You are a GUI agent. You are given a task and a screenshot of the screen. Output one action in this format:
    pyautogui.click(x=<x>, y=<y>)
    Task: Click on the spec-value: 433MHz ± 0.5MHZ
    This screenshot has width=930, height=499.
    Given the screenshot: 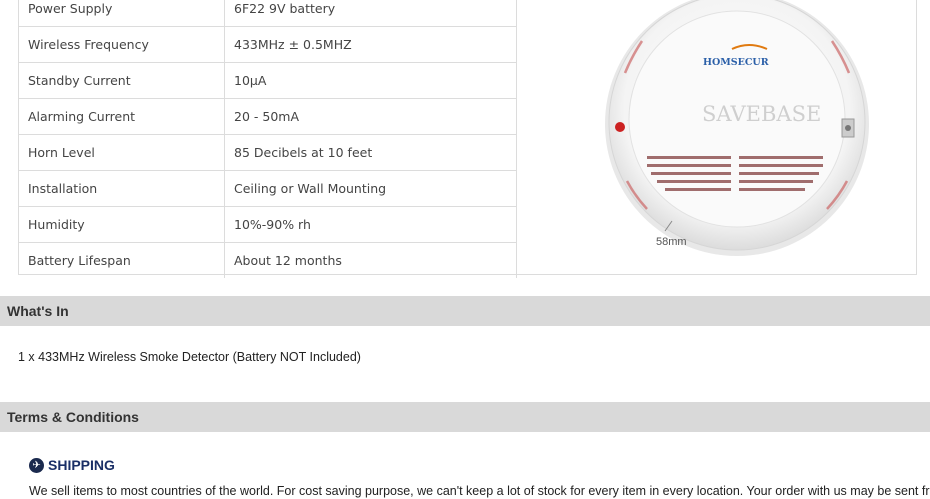 What is the action you would take?
    pyautogui.click(x=370, y=44)
    